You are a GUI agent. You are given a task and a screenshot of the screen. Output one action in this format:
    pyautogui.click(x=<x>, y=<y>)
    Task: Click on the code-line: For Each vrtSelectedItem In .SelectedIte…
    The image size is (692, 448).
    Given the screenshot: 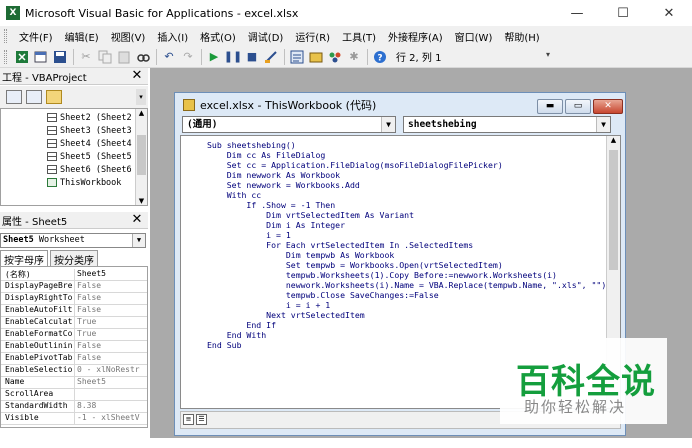 What is the action you would take?
    pyautogui.click(x=340, y=245)
    